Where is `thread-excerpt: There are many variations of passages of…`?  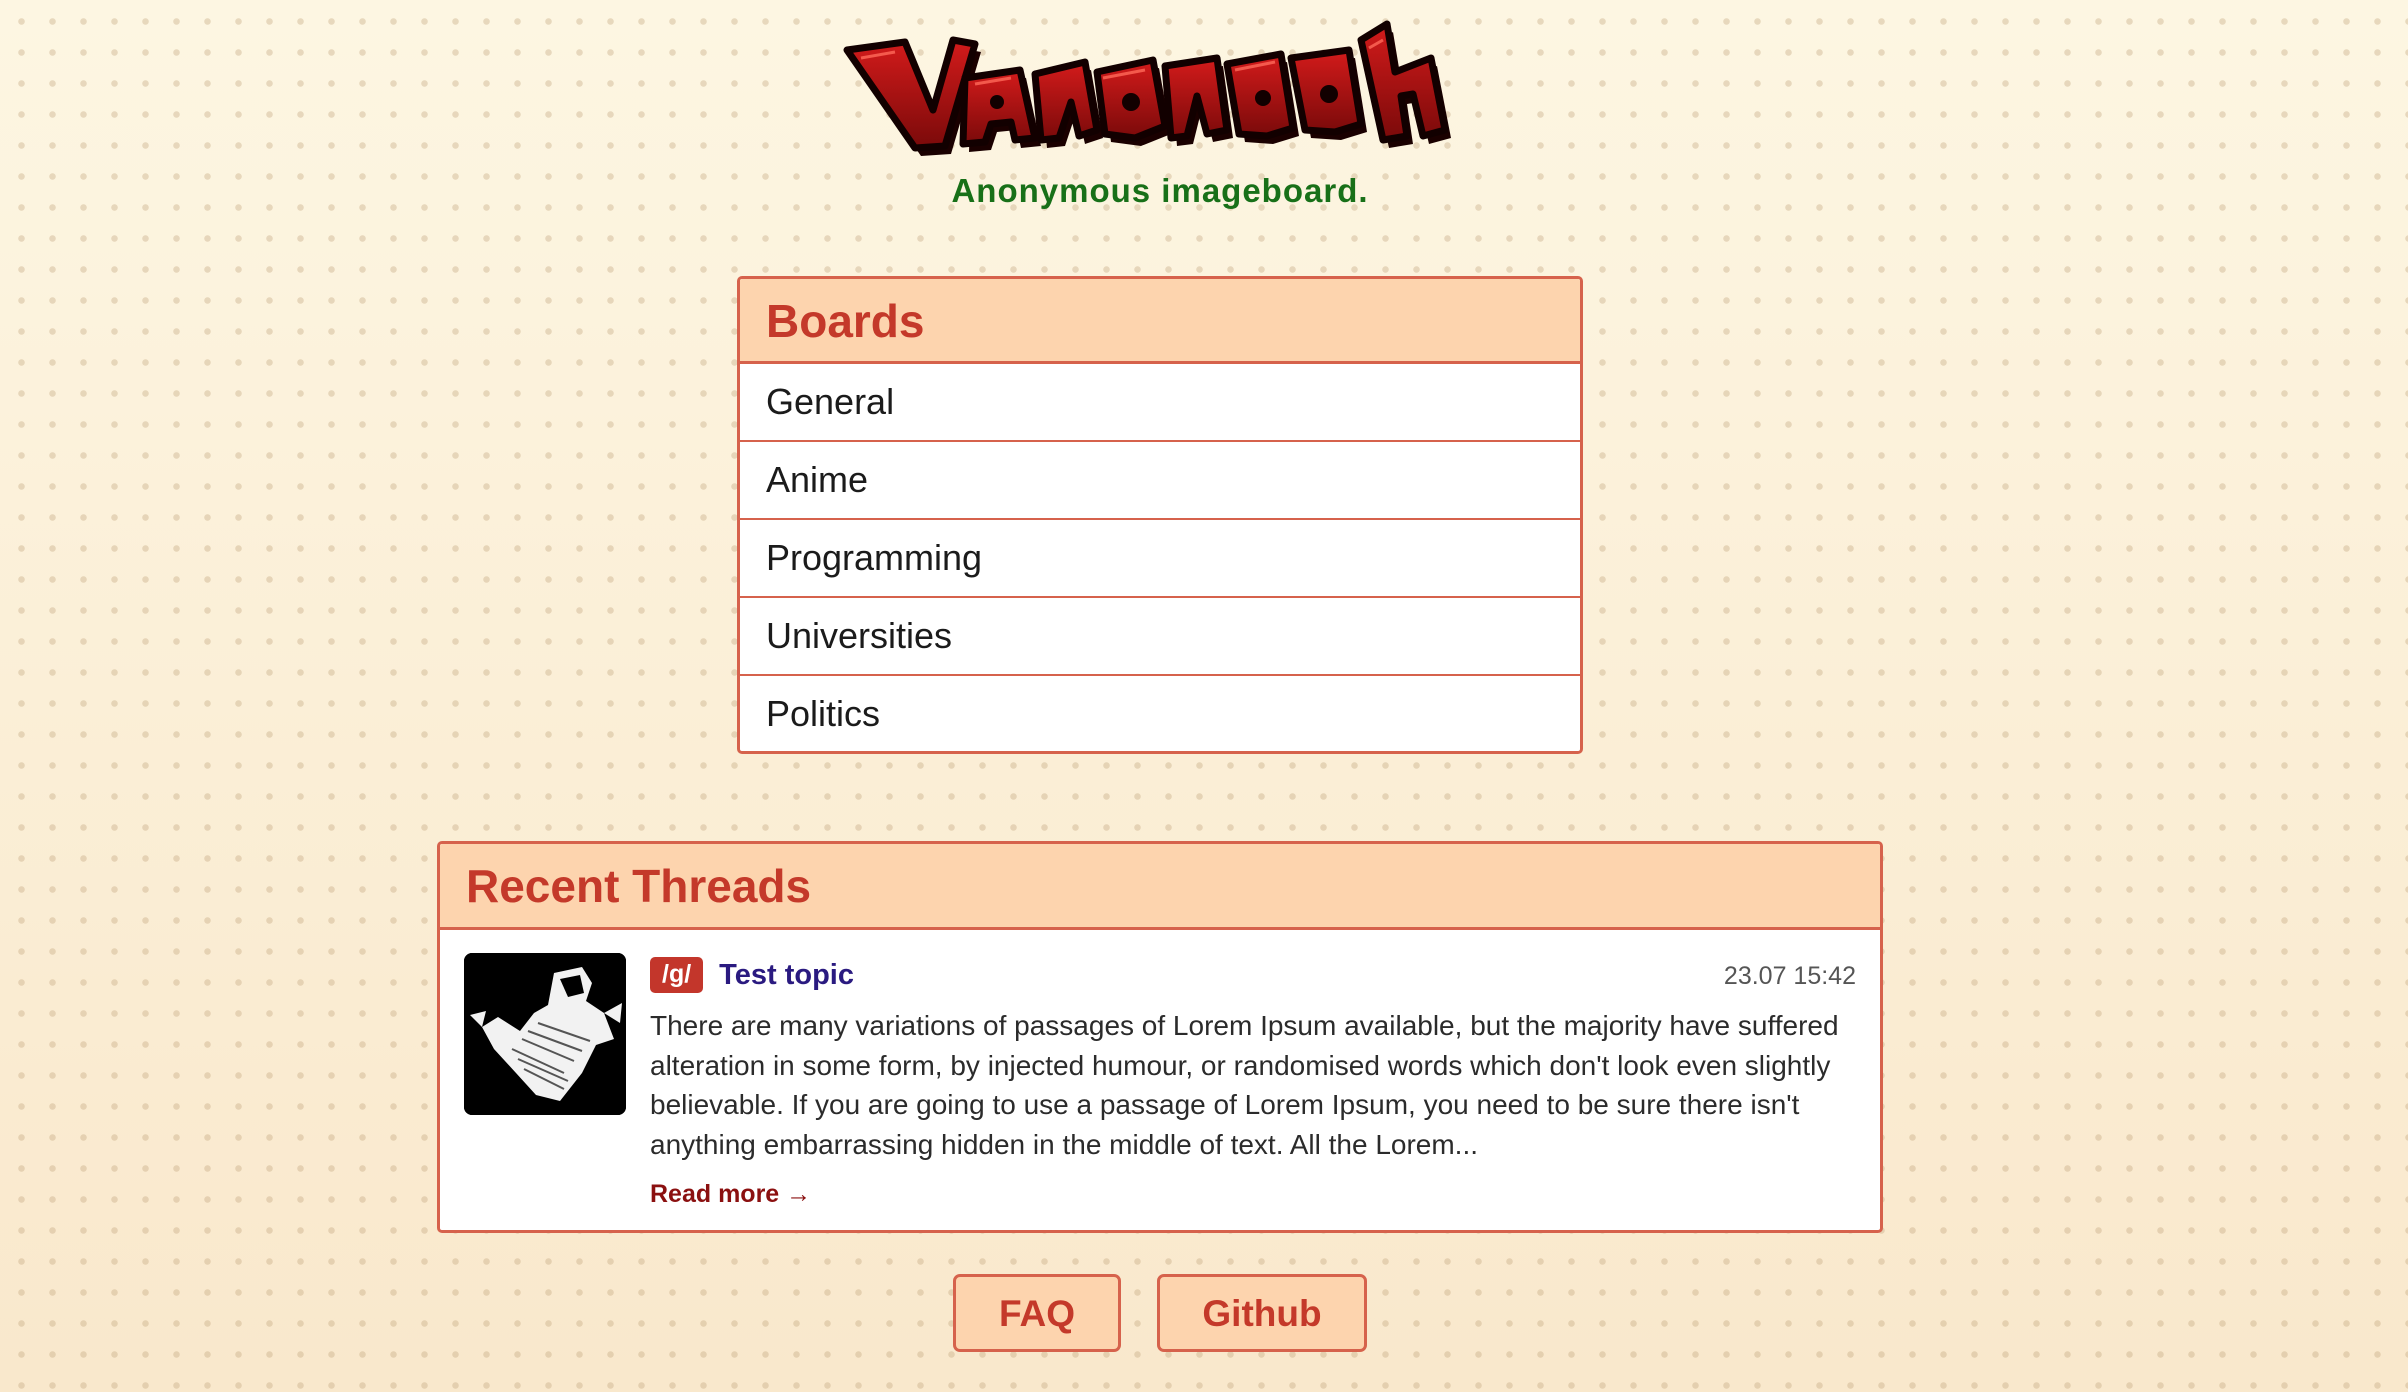
thread-excerpt: There are many variations of passages of… is located at coordinates (1244, 1085).